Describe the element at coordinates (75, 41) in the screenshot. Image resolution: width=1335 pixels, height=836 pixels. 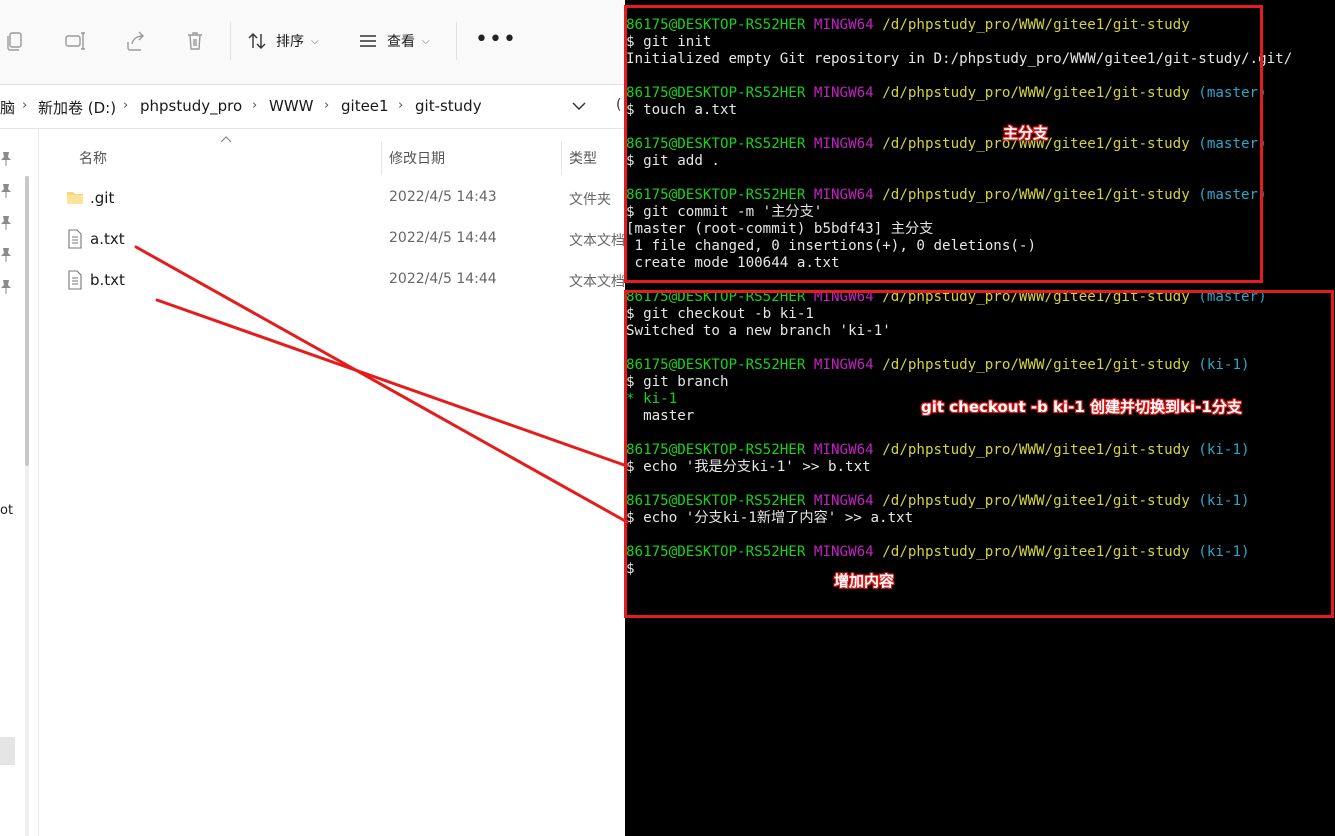
I see `rename-icon` at that location.